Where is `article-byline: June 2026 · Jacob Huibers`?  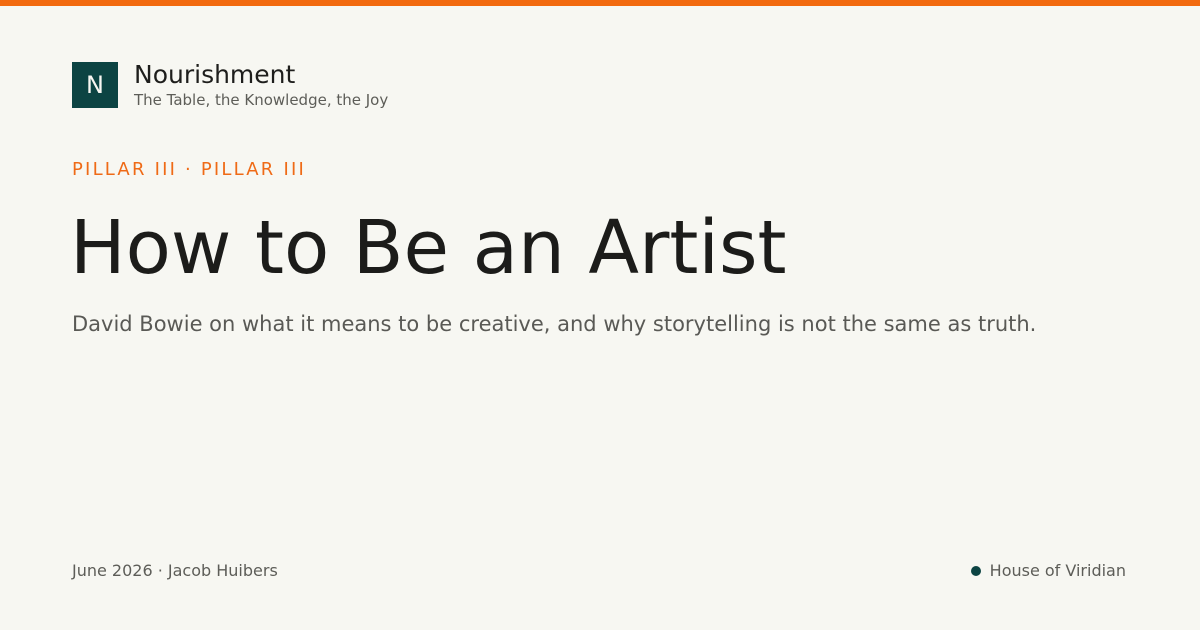 article-byline: June 2026 · Jacob Huibers is located at coordinates (175, 570).